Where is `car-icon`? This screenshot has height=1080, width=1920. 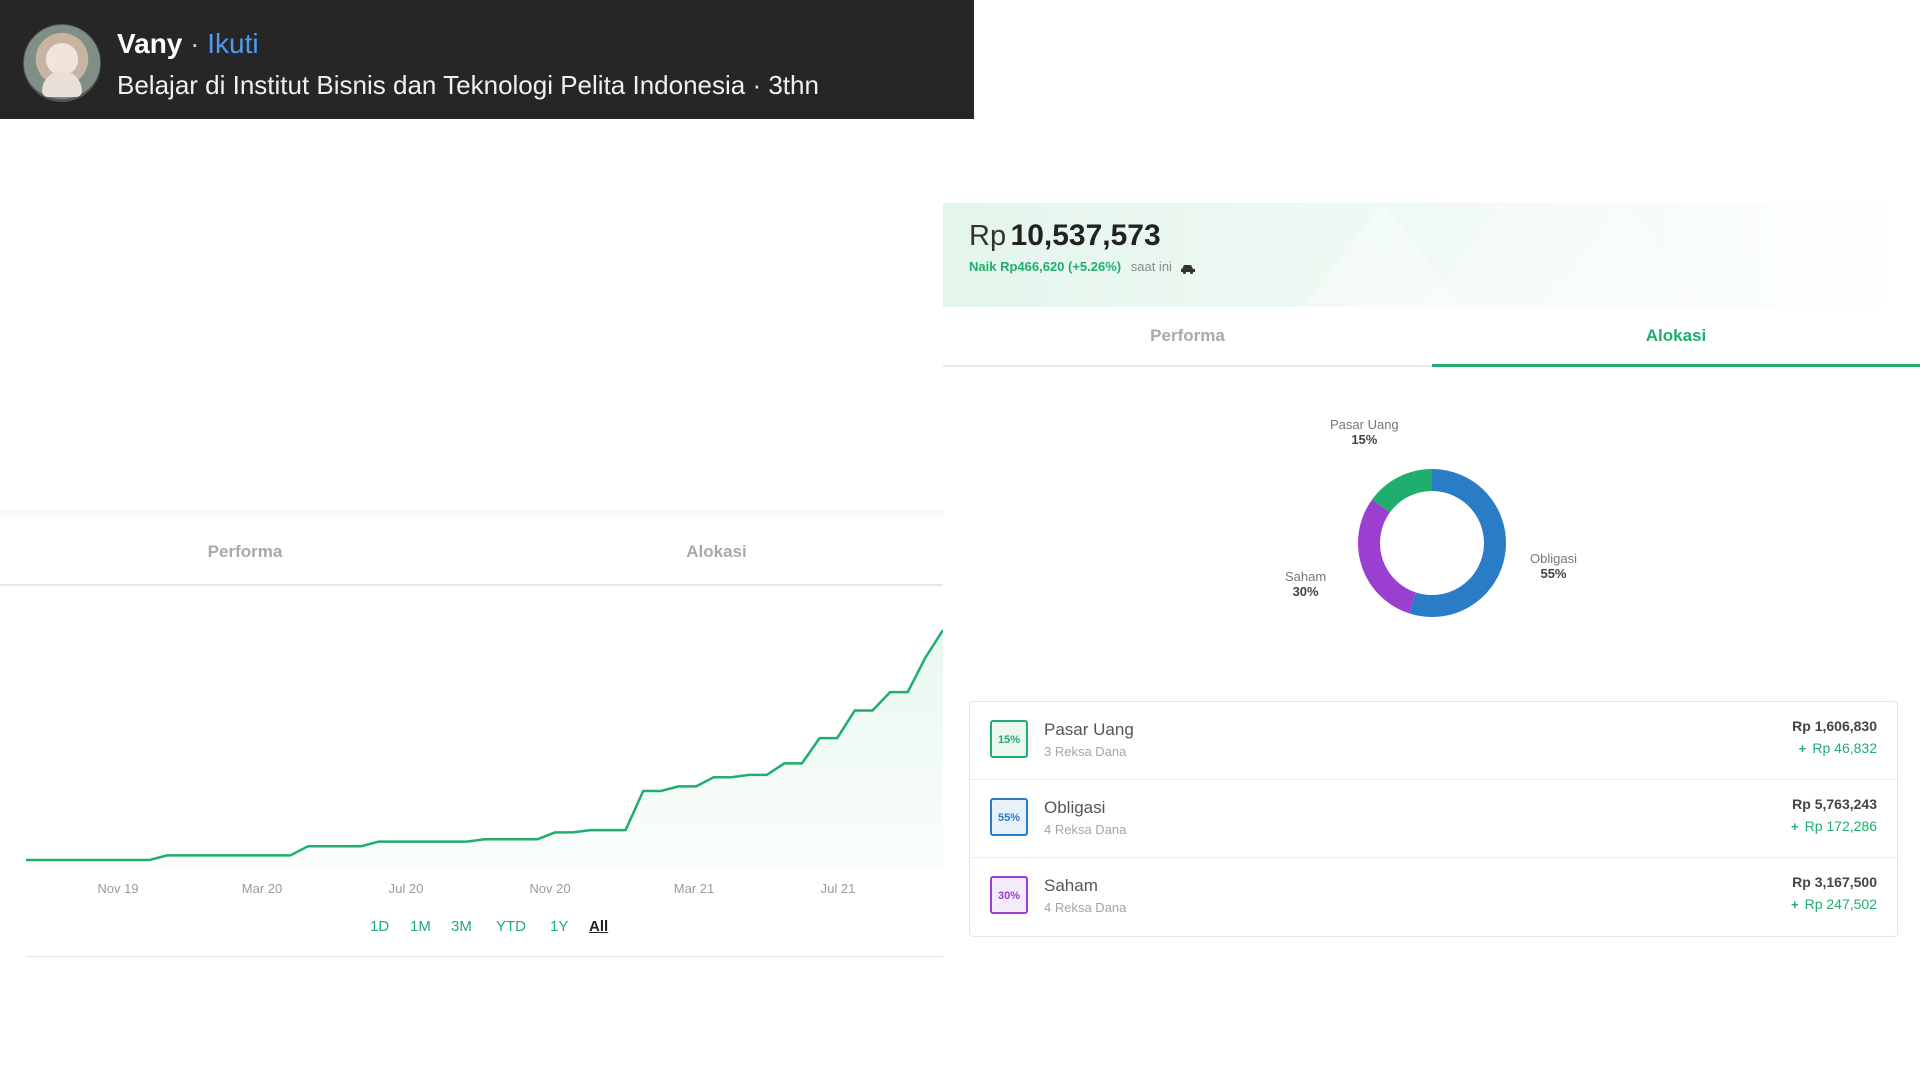 car-icon is located at coordinates (1187, 269).